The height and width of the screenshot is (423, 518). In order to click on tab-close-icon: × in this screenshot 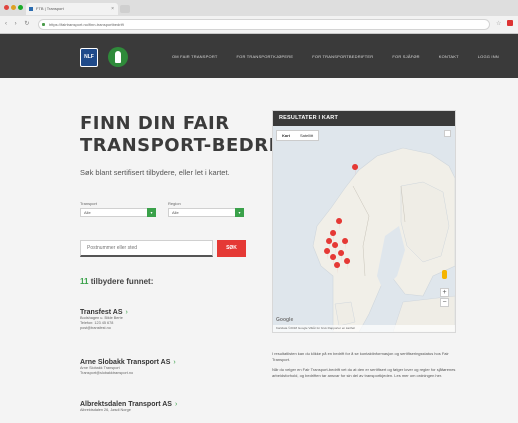, I will do `click(112, 9)`.